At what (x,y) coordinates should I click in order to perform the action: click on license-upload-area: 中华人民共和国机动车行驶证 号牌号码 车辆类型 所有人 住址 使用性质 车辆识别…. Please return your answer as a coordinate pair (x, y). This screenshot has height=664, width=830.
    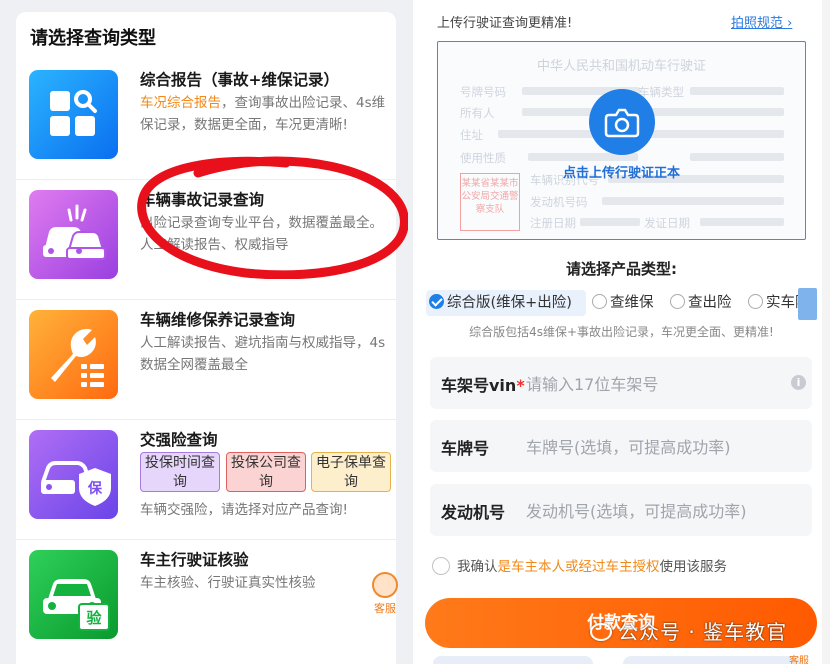
    Looking at the image, I should click on (621, 140).